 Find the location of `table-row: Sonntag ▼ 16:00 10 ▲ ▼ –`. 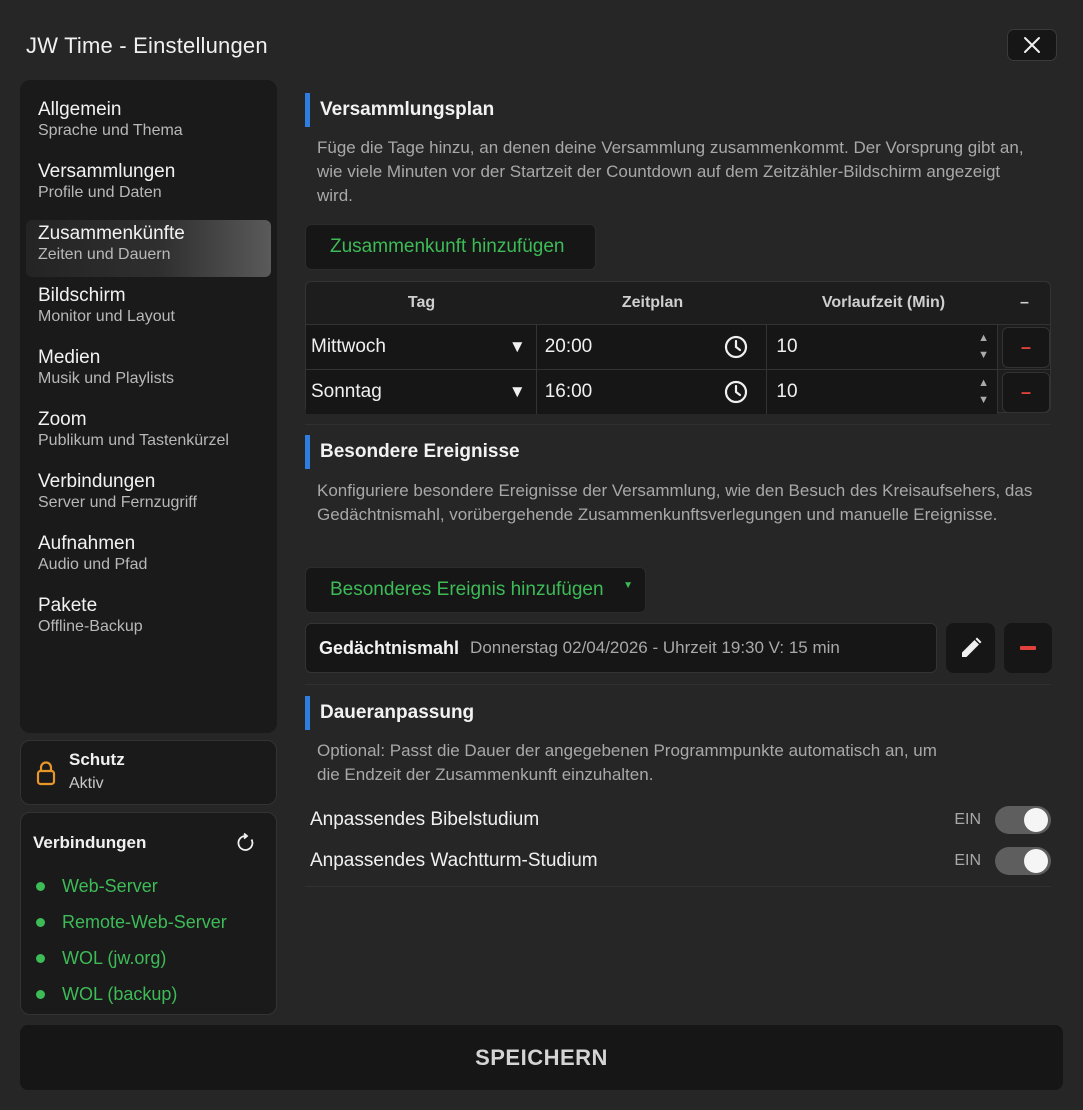

table-row: Sonntag ▼ 16:00 10 ▲ ▼ – is located at coordinates (678, 391).